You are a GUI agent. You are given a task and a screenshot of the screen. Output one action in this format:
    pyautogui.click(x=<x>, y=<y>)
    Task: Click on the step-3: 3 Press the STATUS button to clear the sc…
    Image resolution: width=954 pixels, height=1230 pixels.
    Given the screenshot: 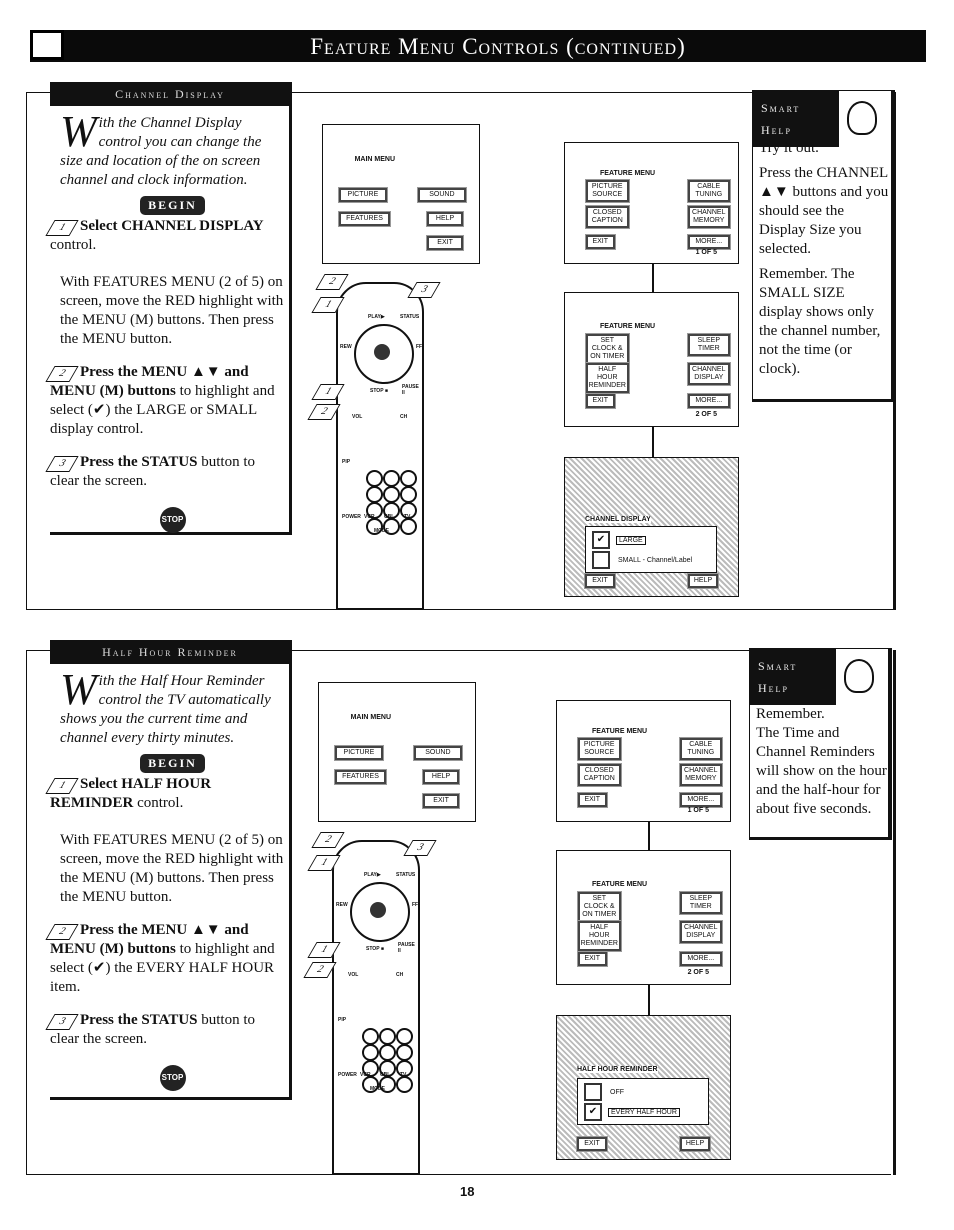 What is the action you would take?
    pyautogui.click(x=165, y=1030)
    